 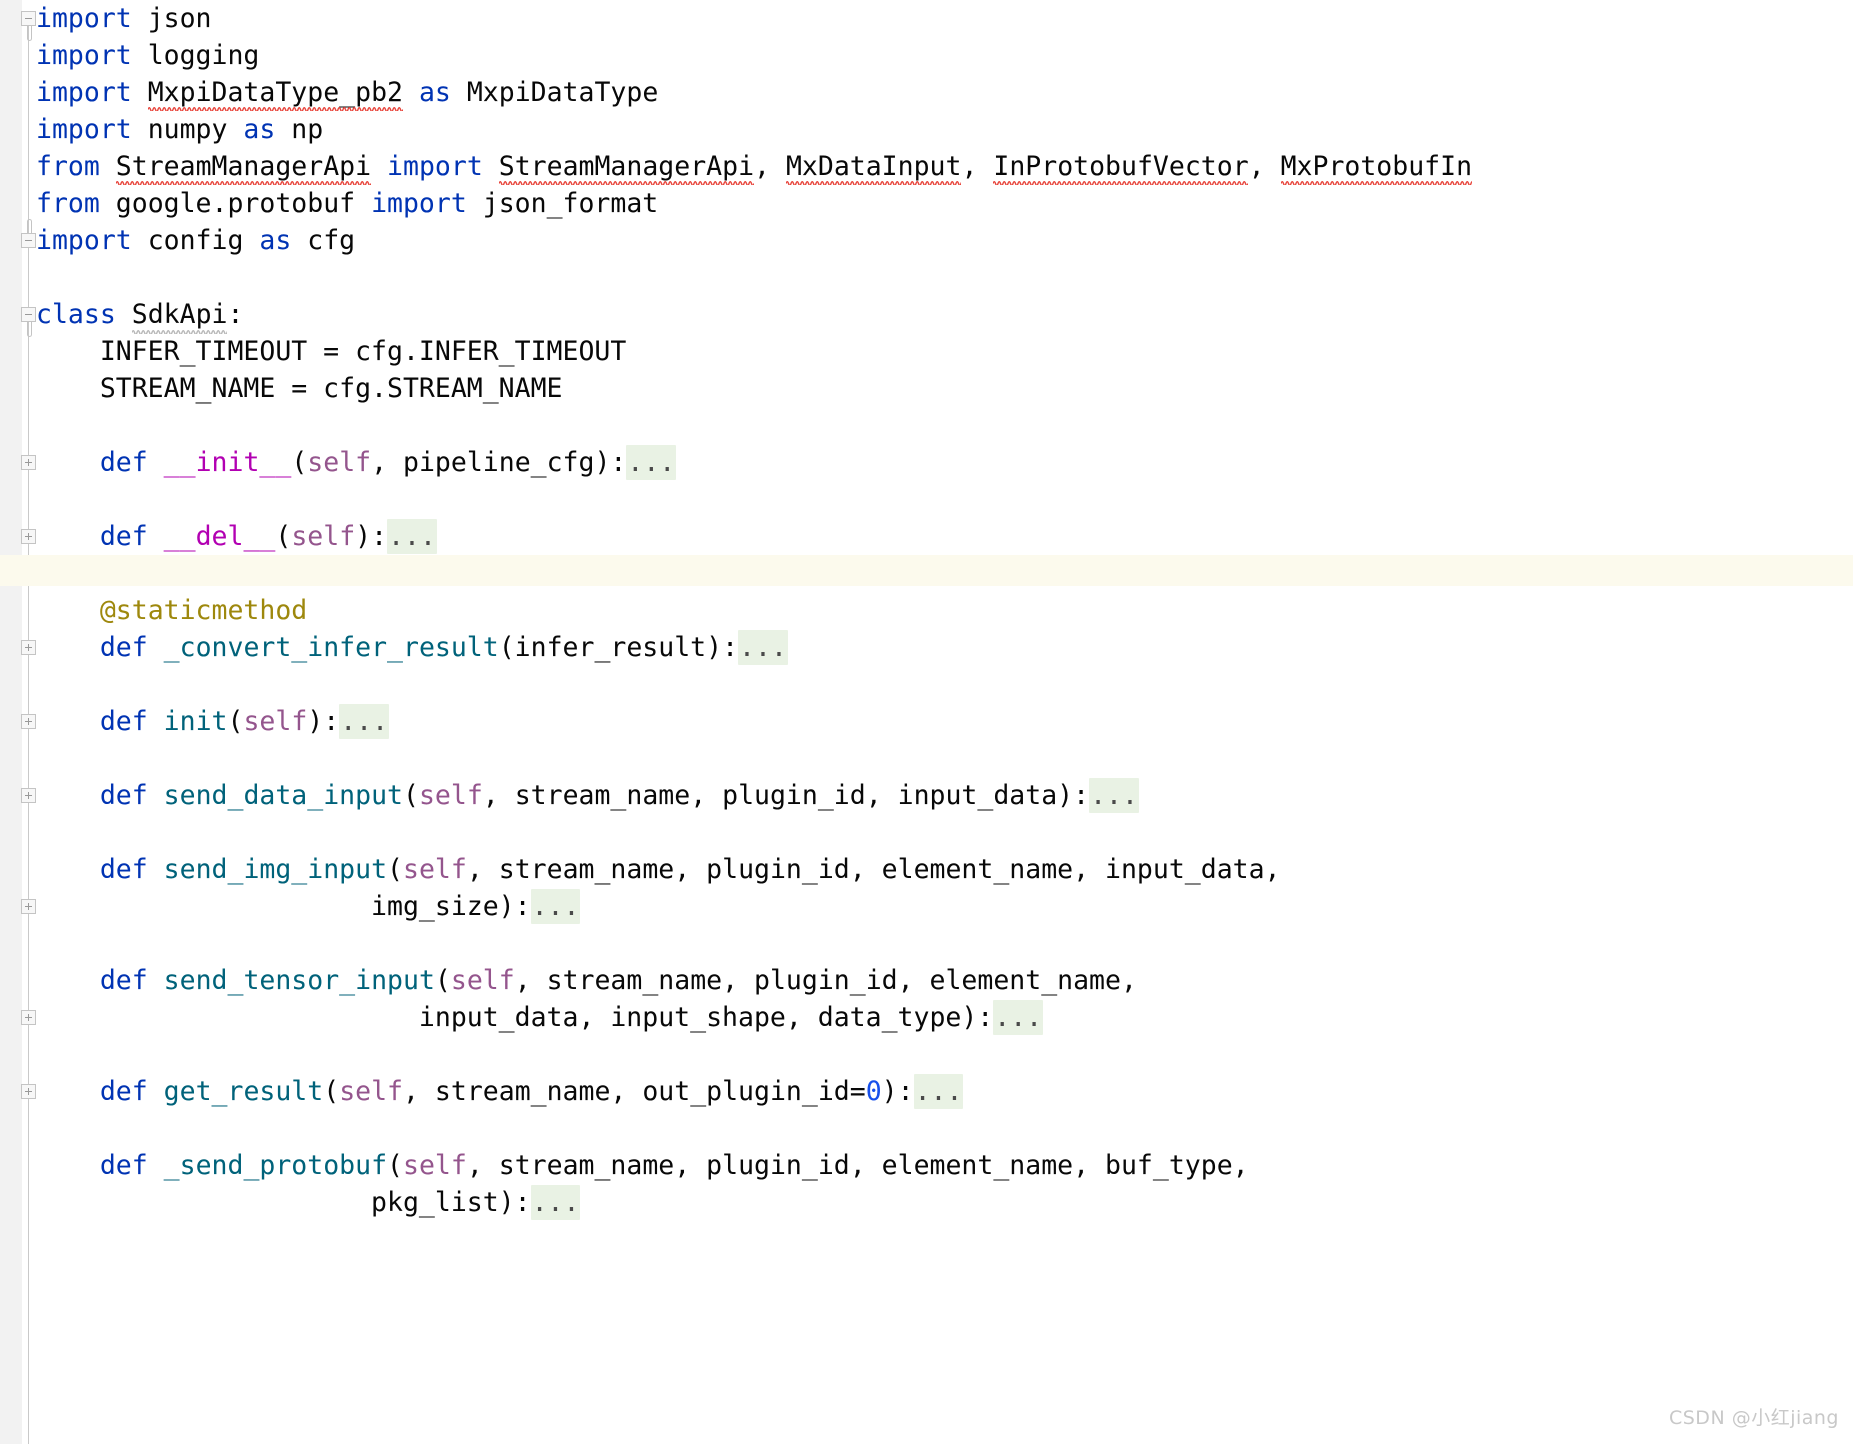 I want to click on code-token: :, so click(x=235, y=314).